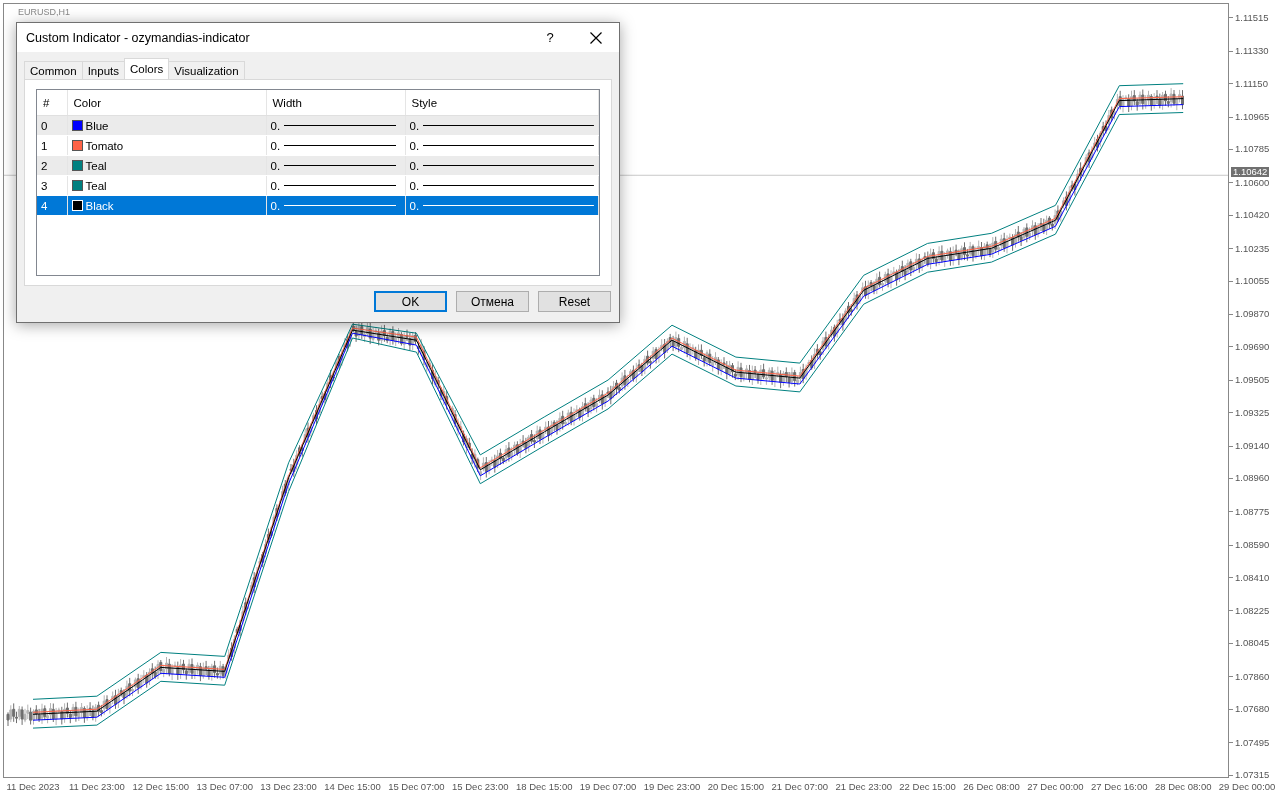  Describe the element at coordinates (927, 786) in the screenshot. I see `time-label: 22 Dec 15:00` at that location.